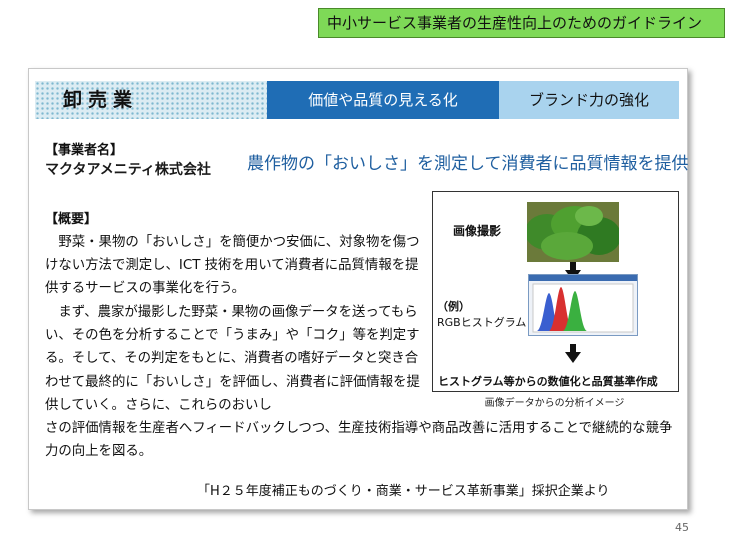  Describe the element at coordinates (403, 491) in the screenshot. I see `source-note: 「H２５年度補正ものづくり・商業・サービス革新事業」採択企業より` at that location.